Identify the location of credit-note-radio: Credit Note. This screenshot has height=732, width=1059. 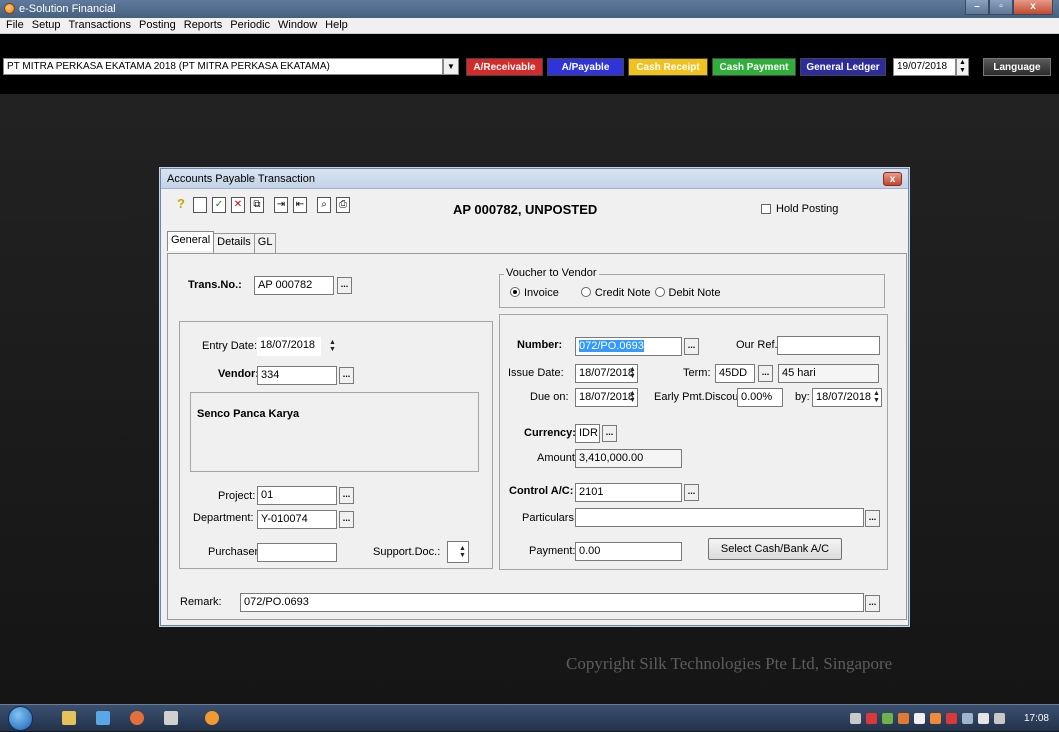
(615, 293).